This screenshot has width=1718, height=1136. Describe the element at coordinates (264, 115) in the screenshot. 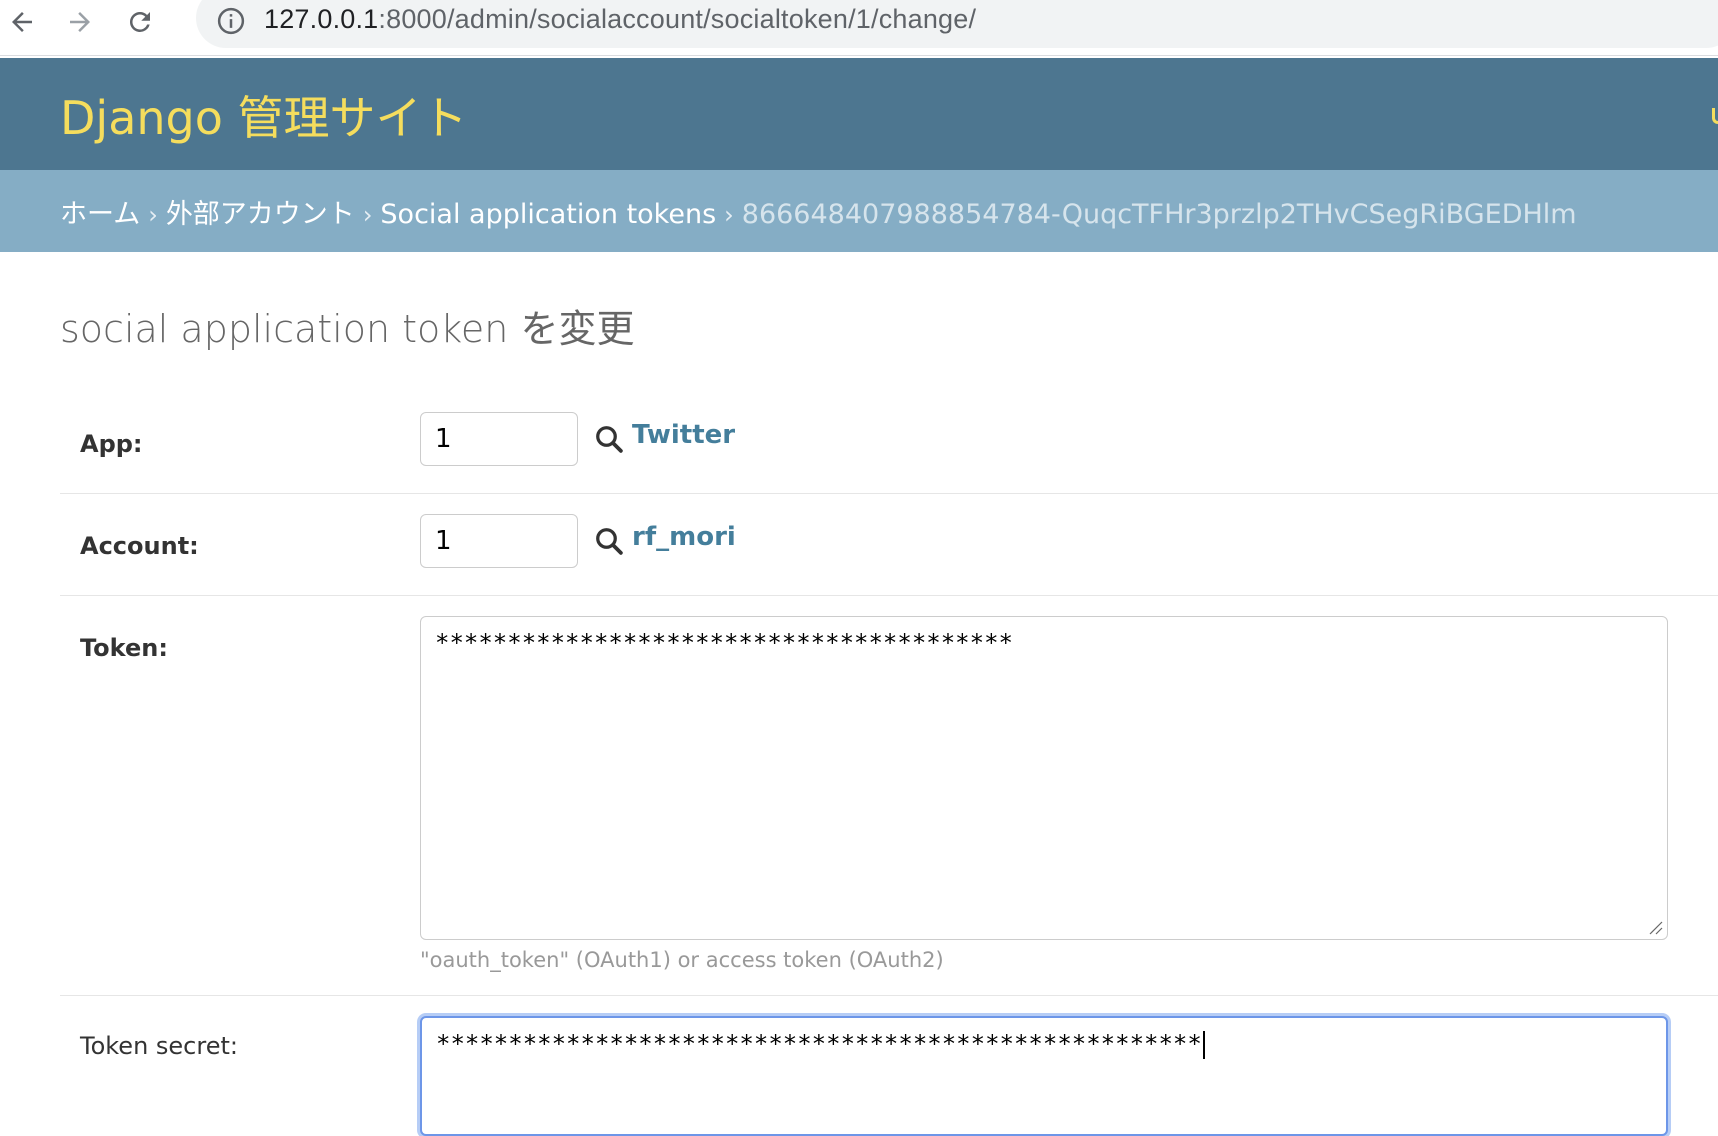

I see `site-brand: Django 管理サイト` at that location.